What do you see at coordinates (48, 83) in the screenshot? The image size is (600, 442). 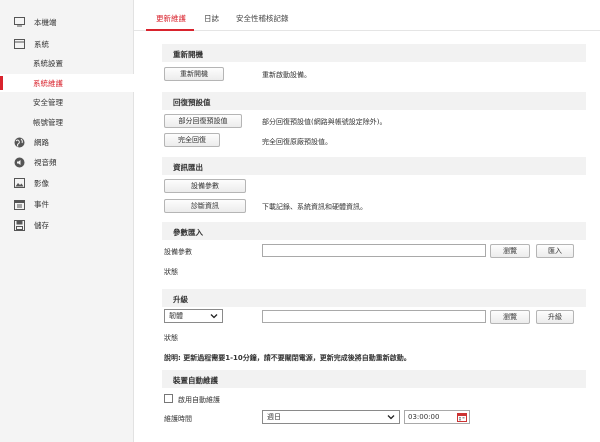 I see `sidebar-item-label: 系統維護` at bounding box center [48, 83].